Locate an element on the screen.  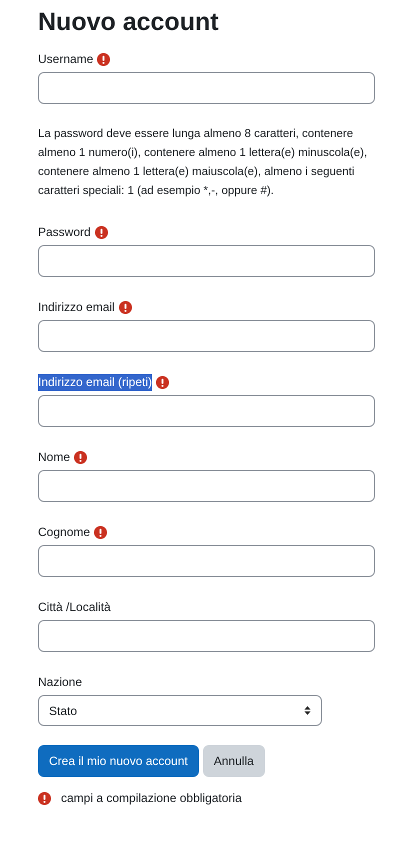
field-label: Città /Località is located at coordinates (74, 607).